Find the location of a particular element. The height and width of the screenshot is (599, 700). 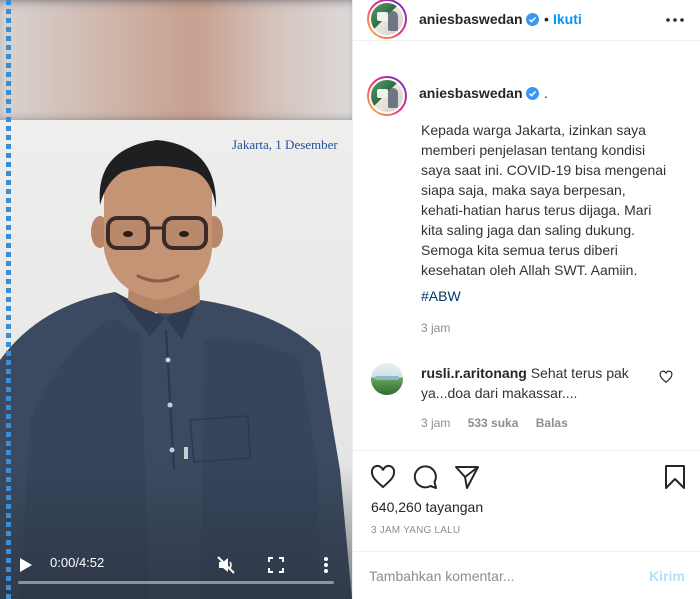

caption-line: Kepada warga Jakarta, izinkan saya is located at coordinates (533, 130).